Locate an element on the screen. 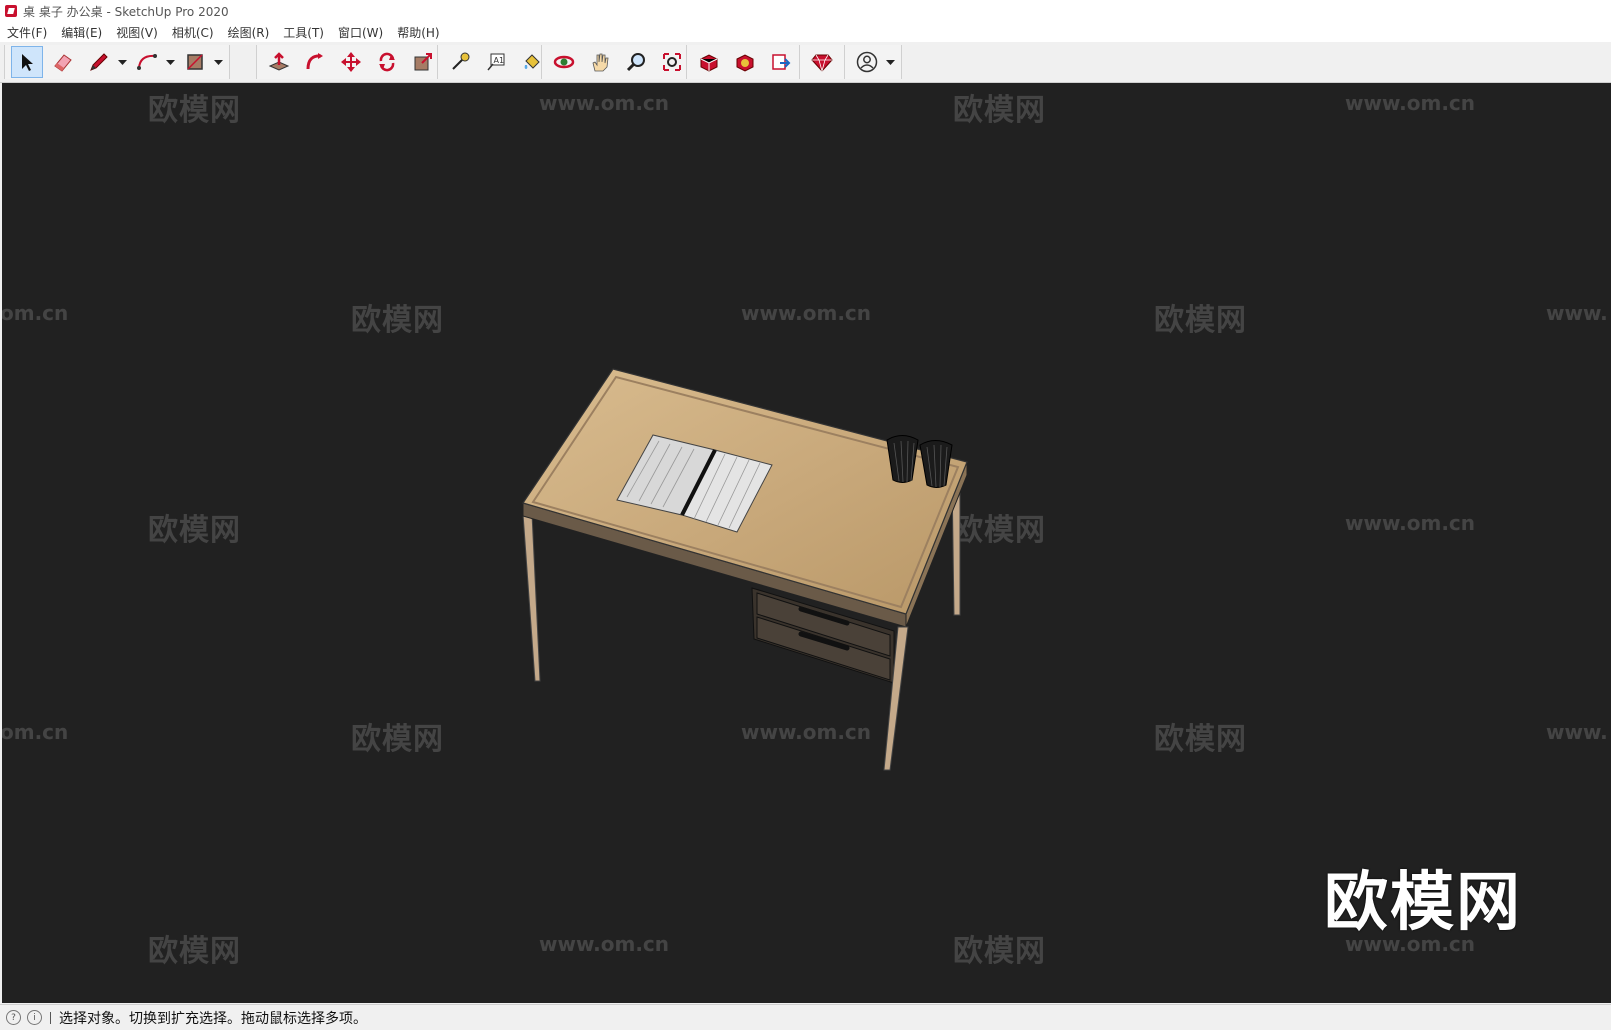 The height and width of the screenshot is (1030, 1611). menu-view: 视图(V) is located at coordinates (137, 32).